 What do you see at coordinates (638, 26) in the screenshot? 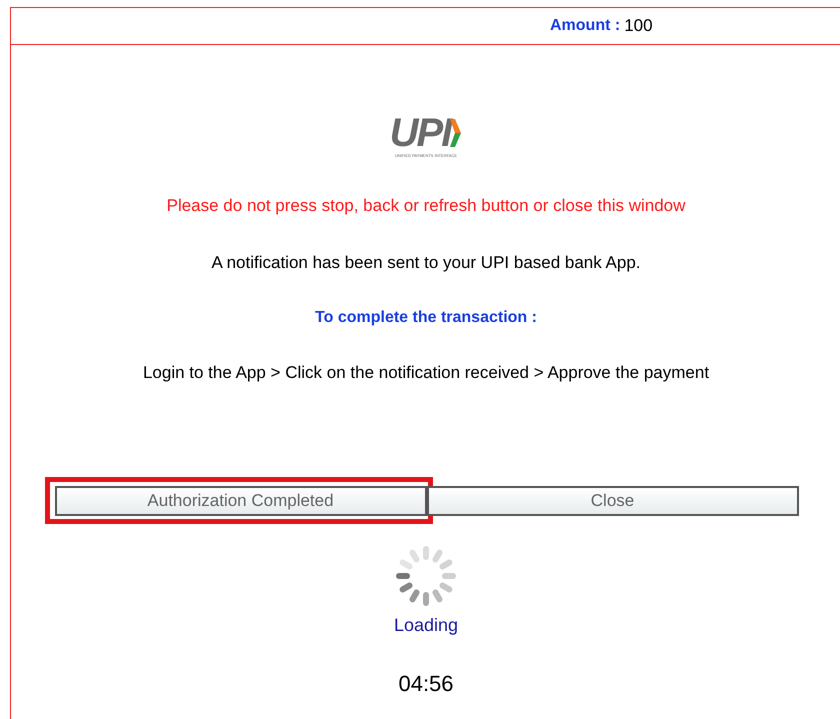
I see `amount-value: 100` at bounding box center [638, 26].